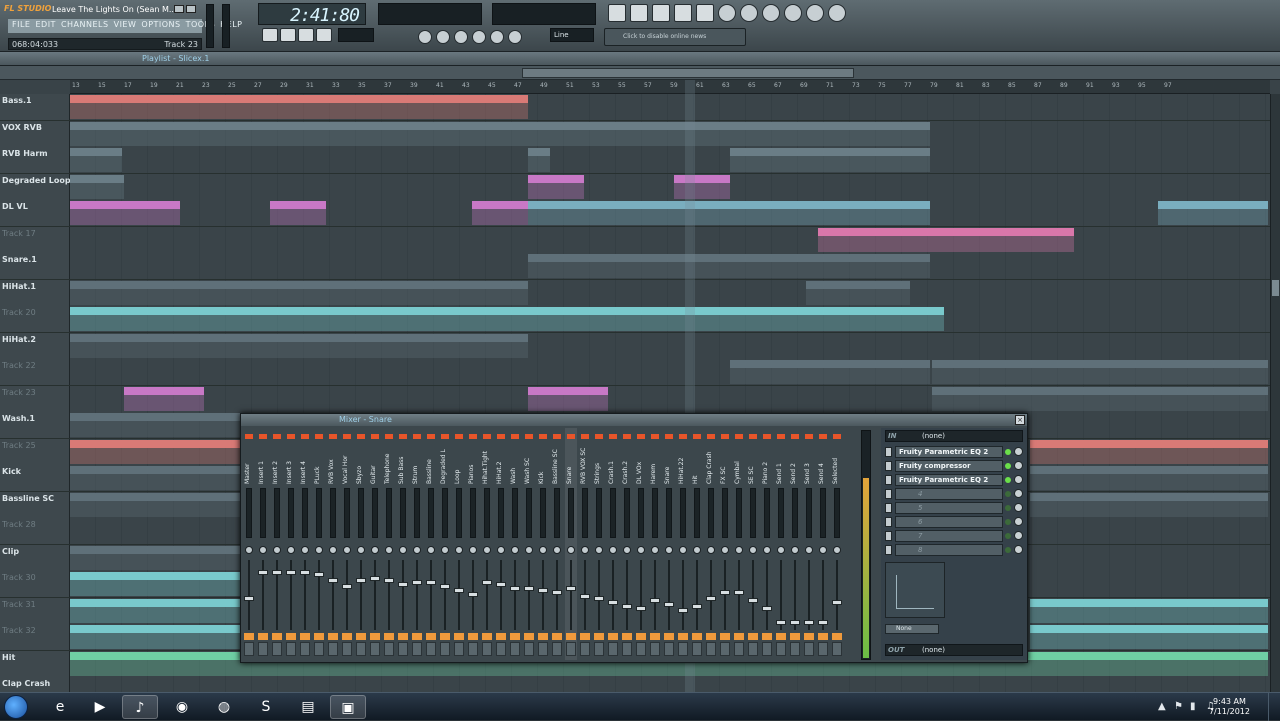 The image size is (1280, 721). Describe the element at coordinates (1020, 420) in the screenshot. I see `mixer-close-button: ×` at that location.